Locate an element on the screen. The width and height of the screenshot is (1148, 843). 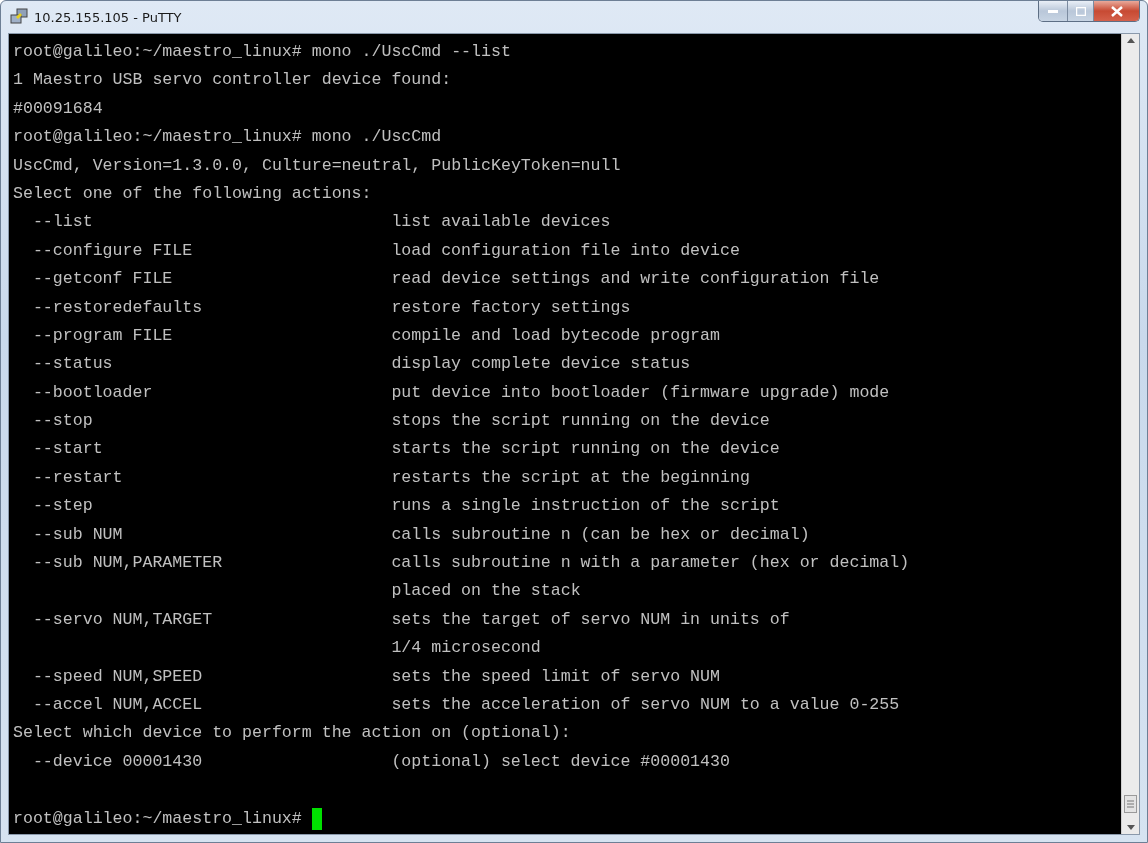
terminal-line: root@galileo:~/maestro_linux# mono ./UscCmd --list is located at coordinates (262, 52).